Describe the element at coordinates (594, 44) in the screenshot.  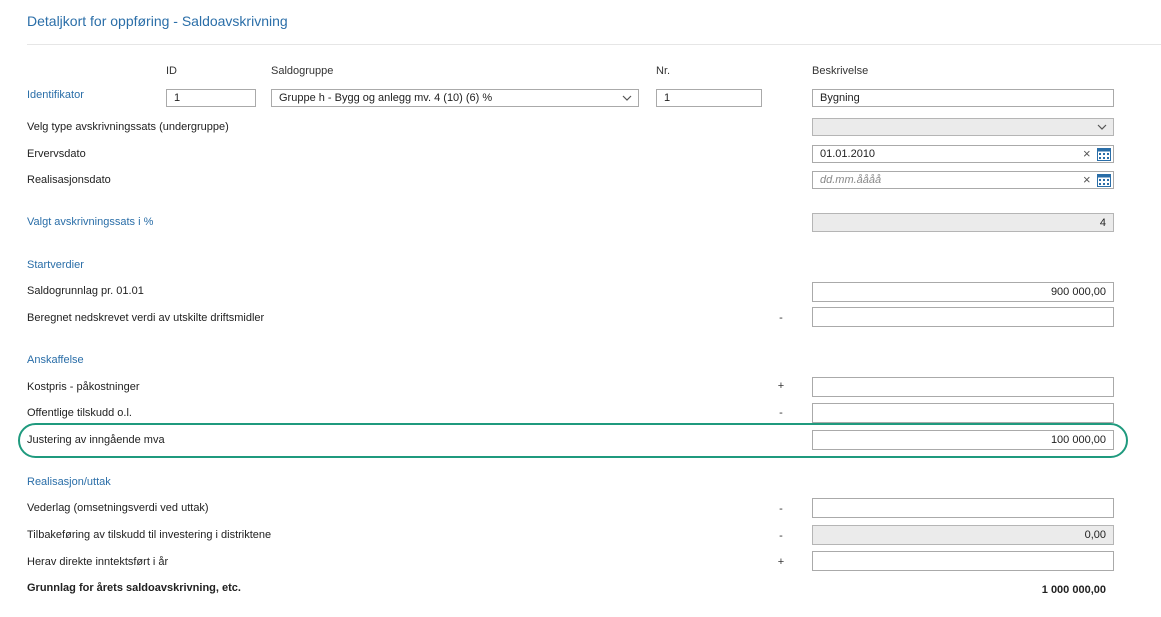
I see `title-divider` at that location.